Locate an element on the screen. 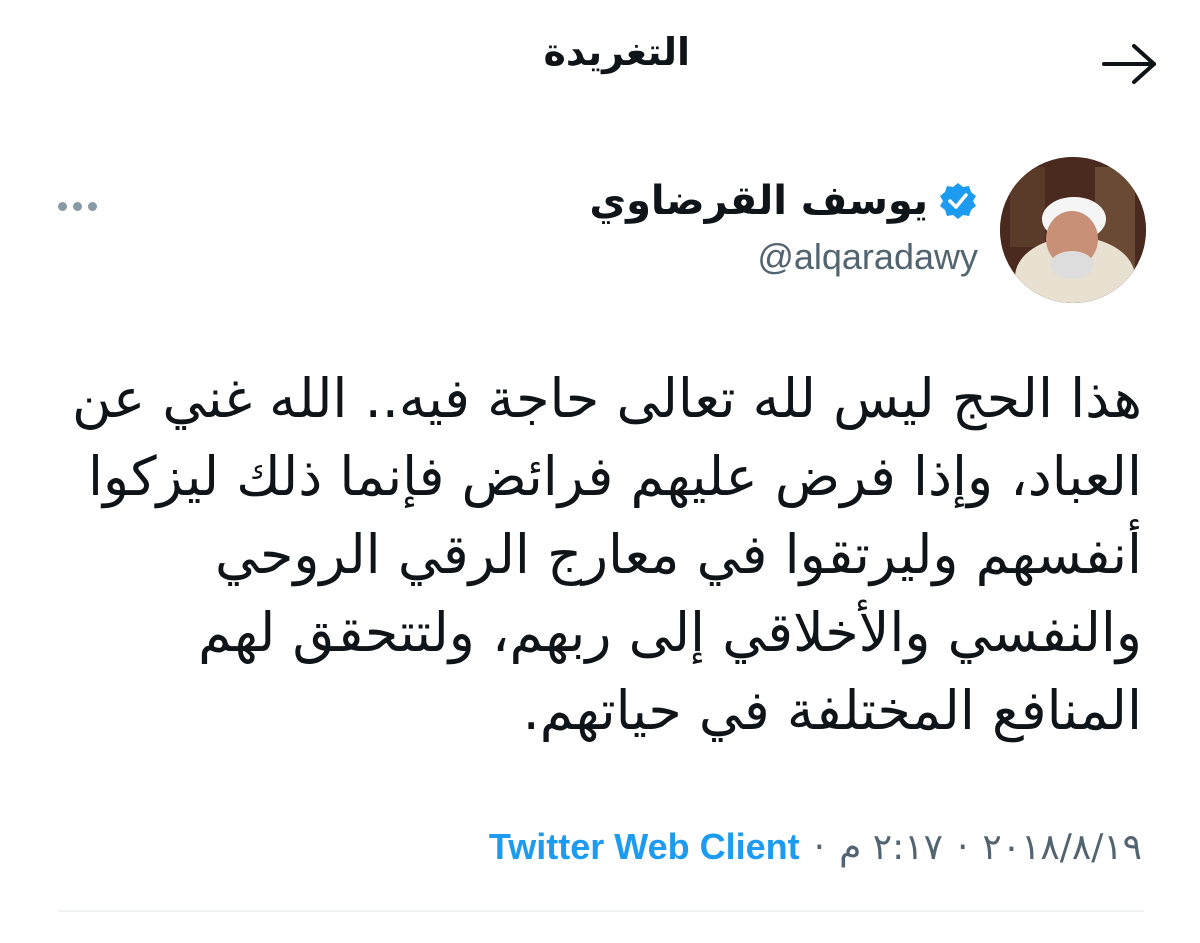  tweet-meta: ٢٠١٨/٨/١٩ · ٢:١٧ م · Twitter Web Client is located at coordinates (815, 847).